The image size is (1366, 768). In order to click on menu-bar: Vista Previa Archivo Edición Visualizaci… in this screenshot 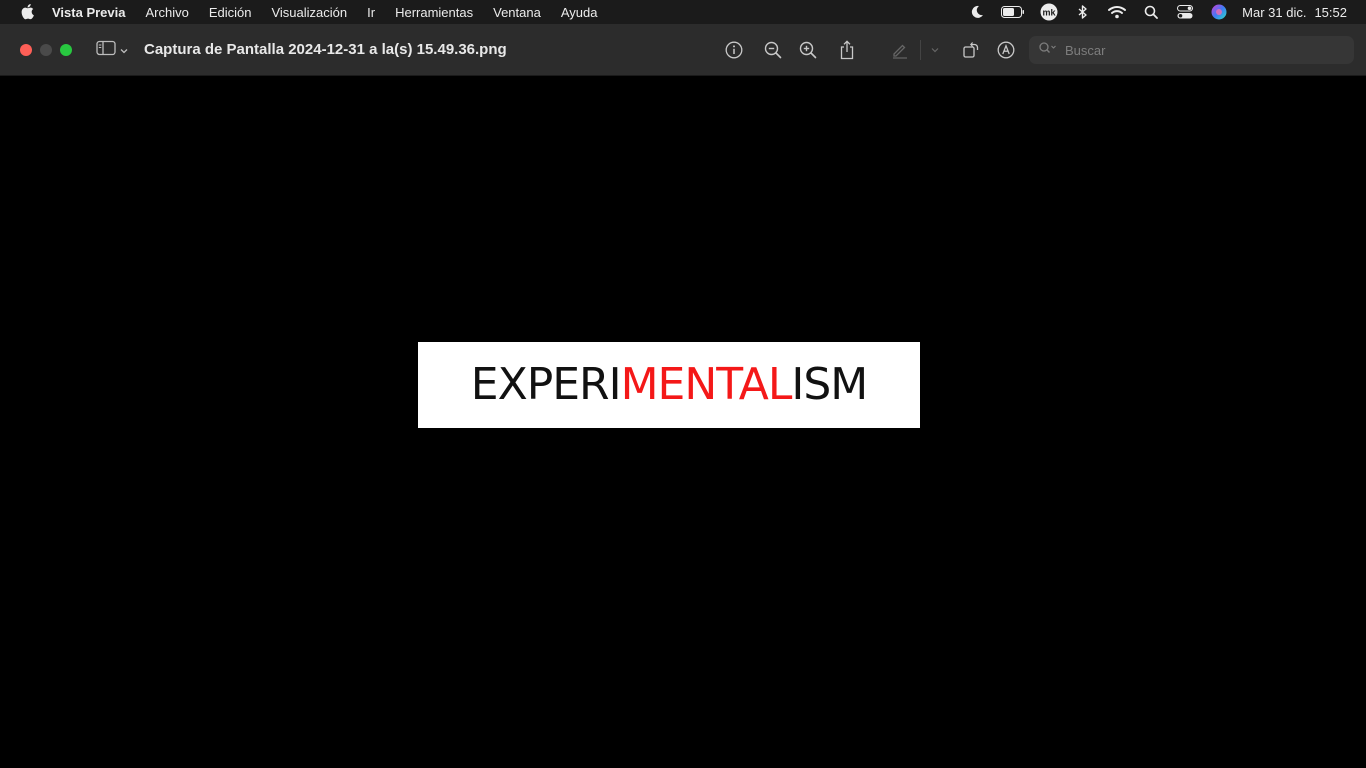, I will do `click(683, 12)`.